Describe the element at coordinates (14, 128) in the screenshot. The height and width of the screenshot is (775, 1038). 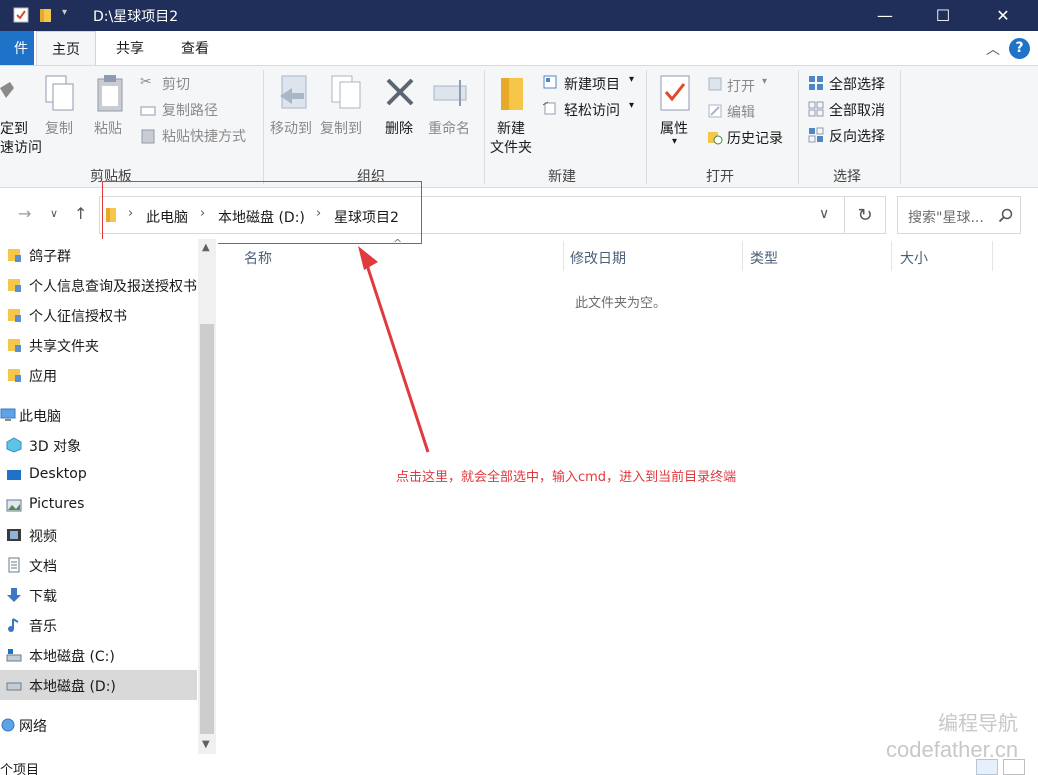
I see `pin-quick-access-button: 定到` at that location.